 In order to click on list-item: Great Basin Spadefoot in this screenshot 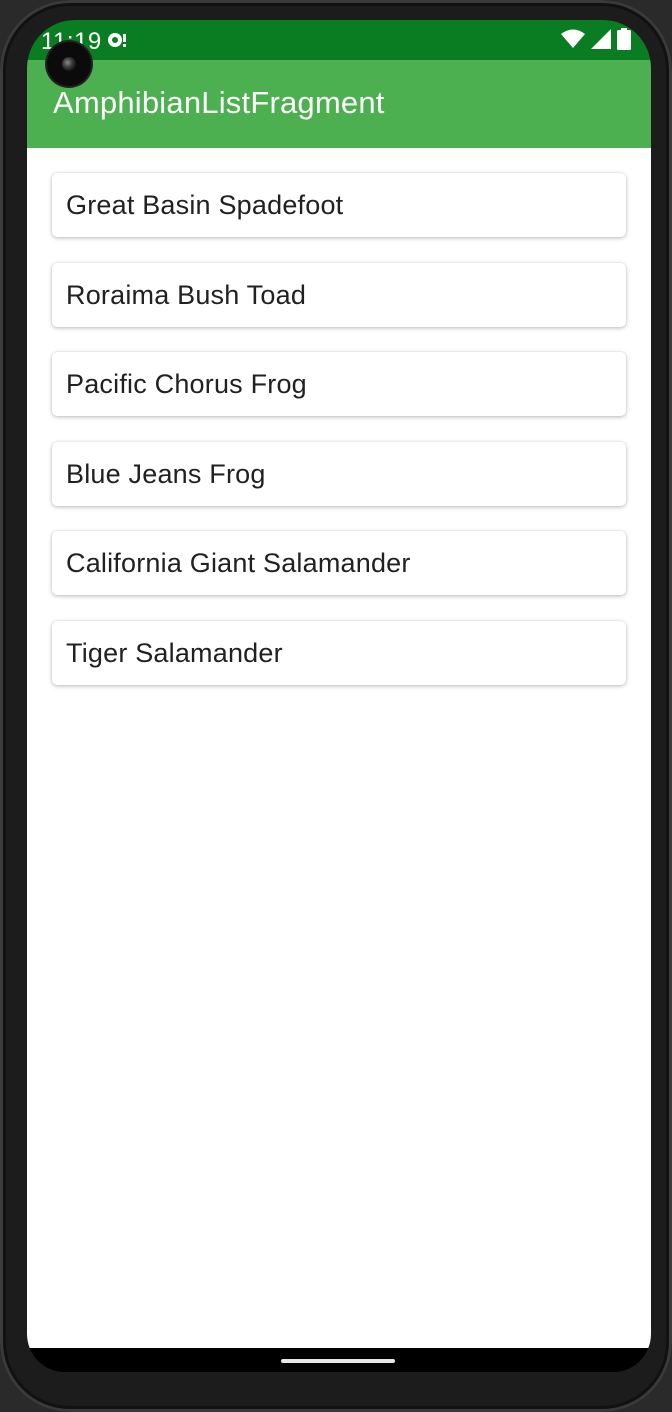, I will do `click(339, 205)`.